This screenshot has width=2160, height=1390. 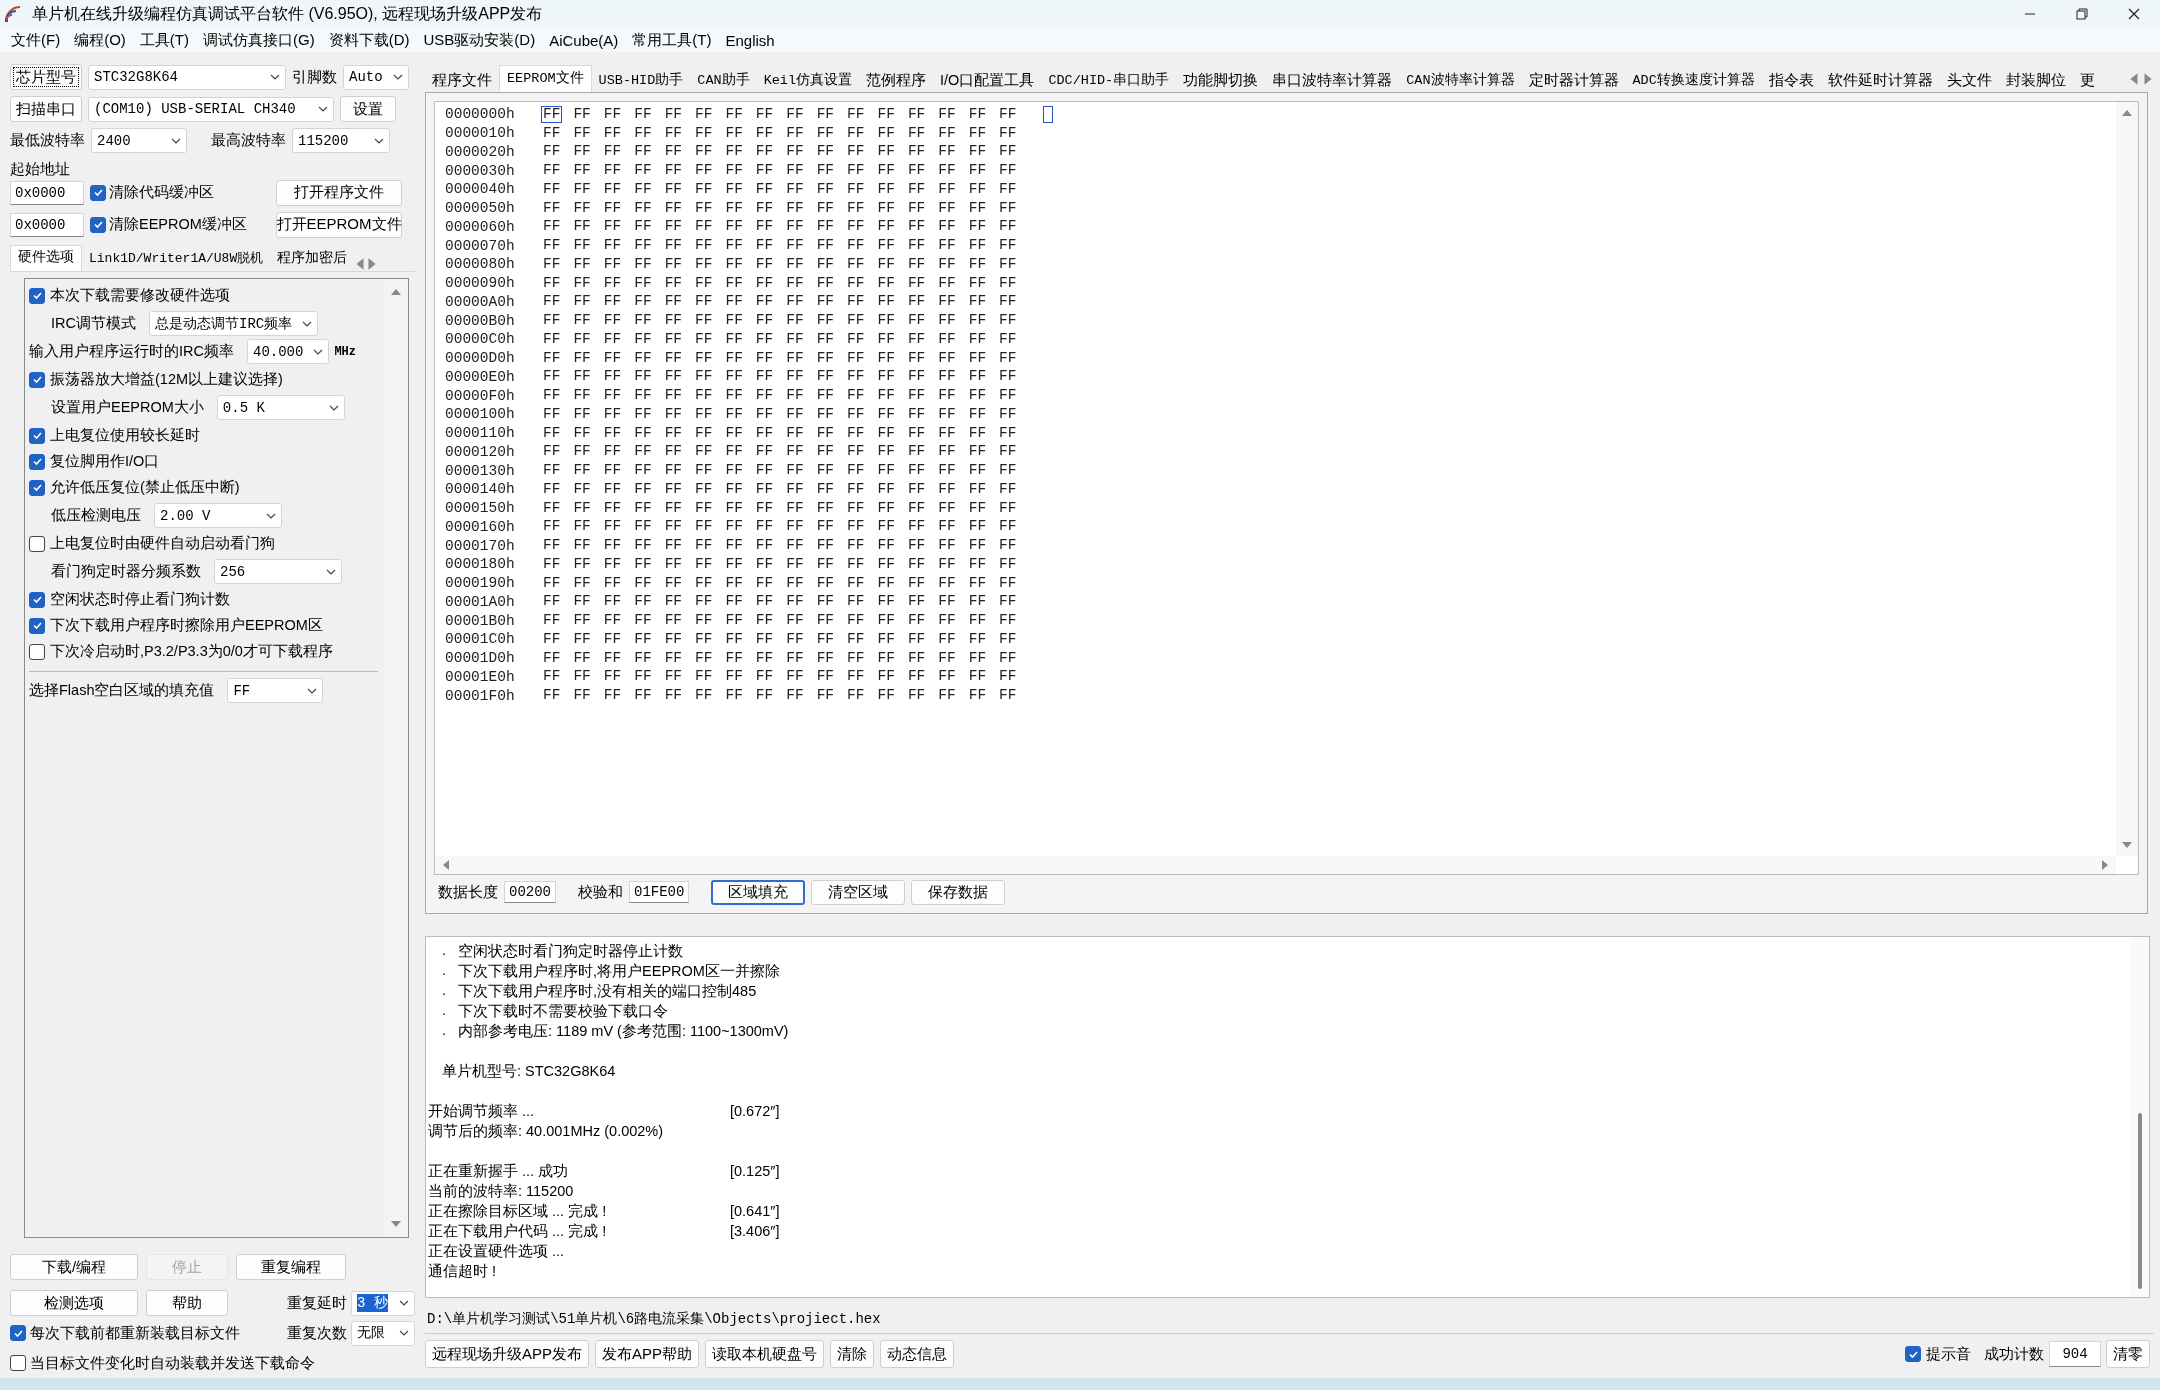 What do you see at coordinates (312, 258) in the screenshot?
I see `tab: 程序加密后` at bounding box center [312, 258].